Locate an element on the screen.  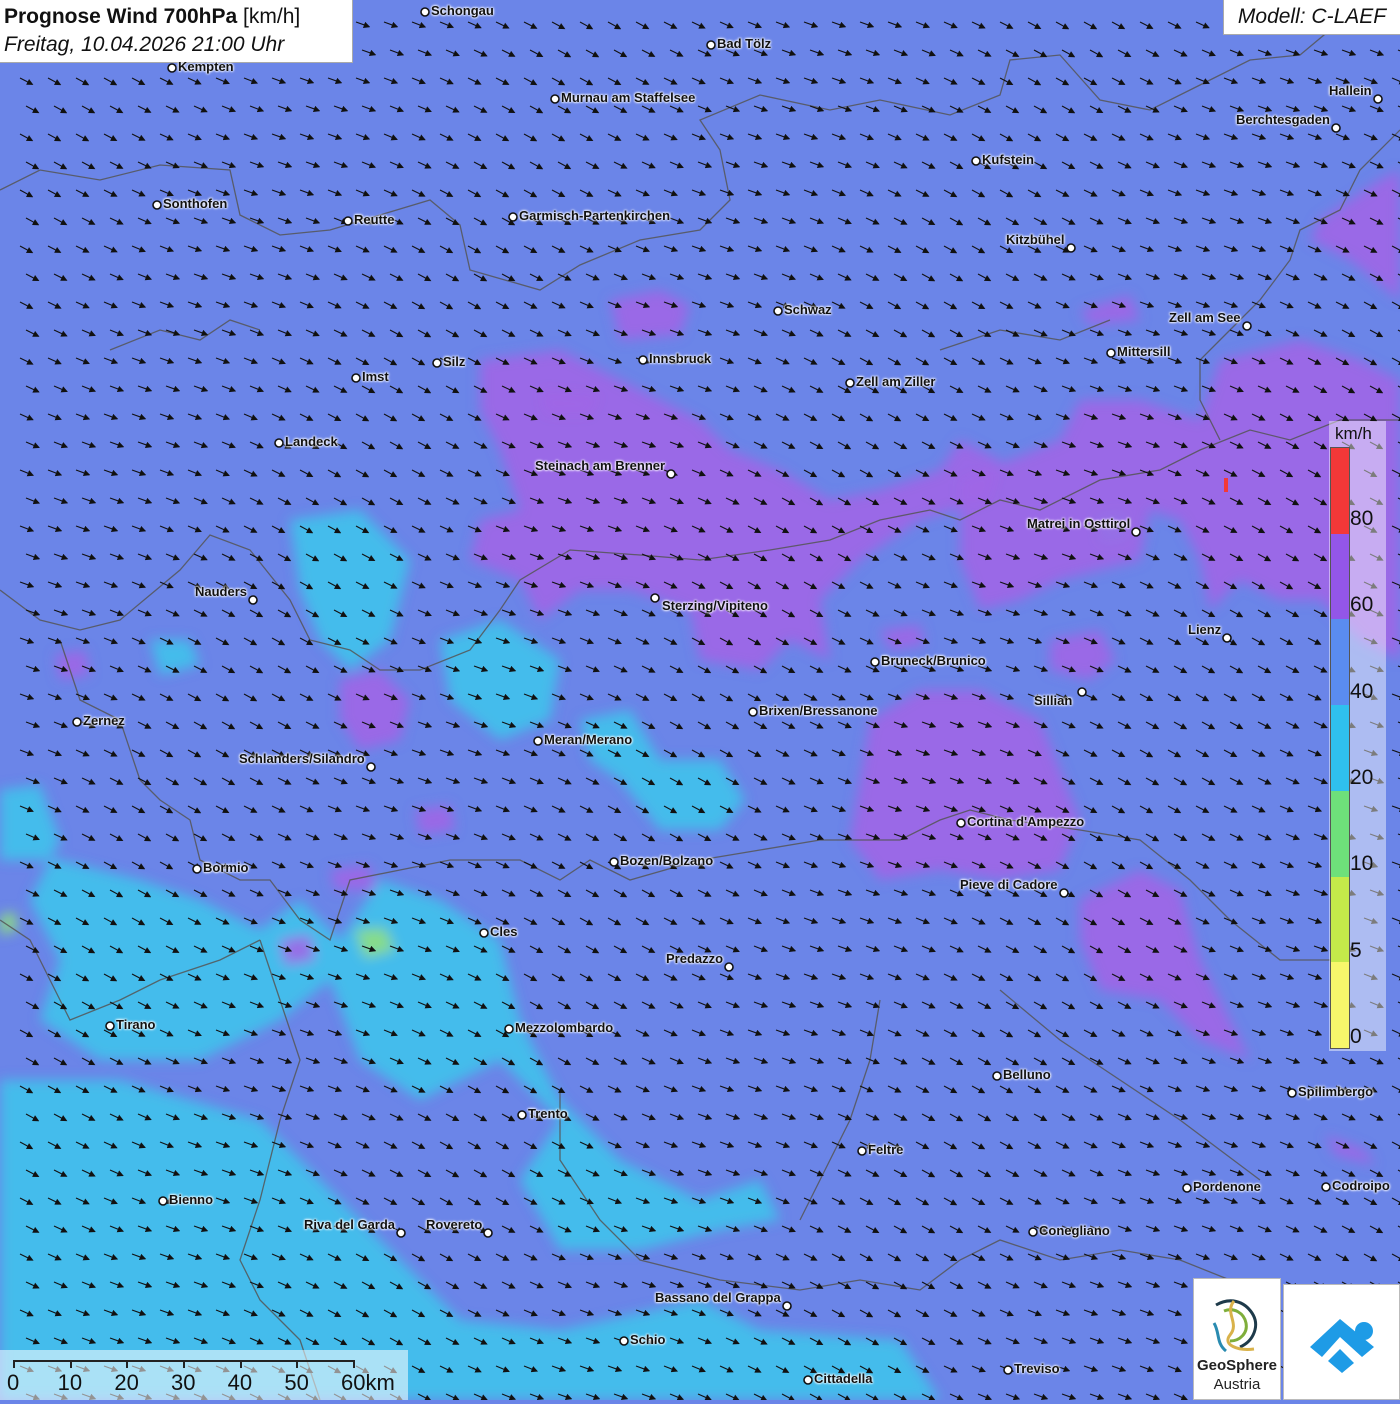
city-label: Rovereto is located at coordinates (454, 1224).